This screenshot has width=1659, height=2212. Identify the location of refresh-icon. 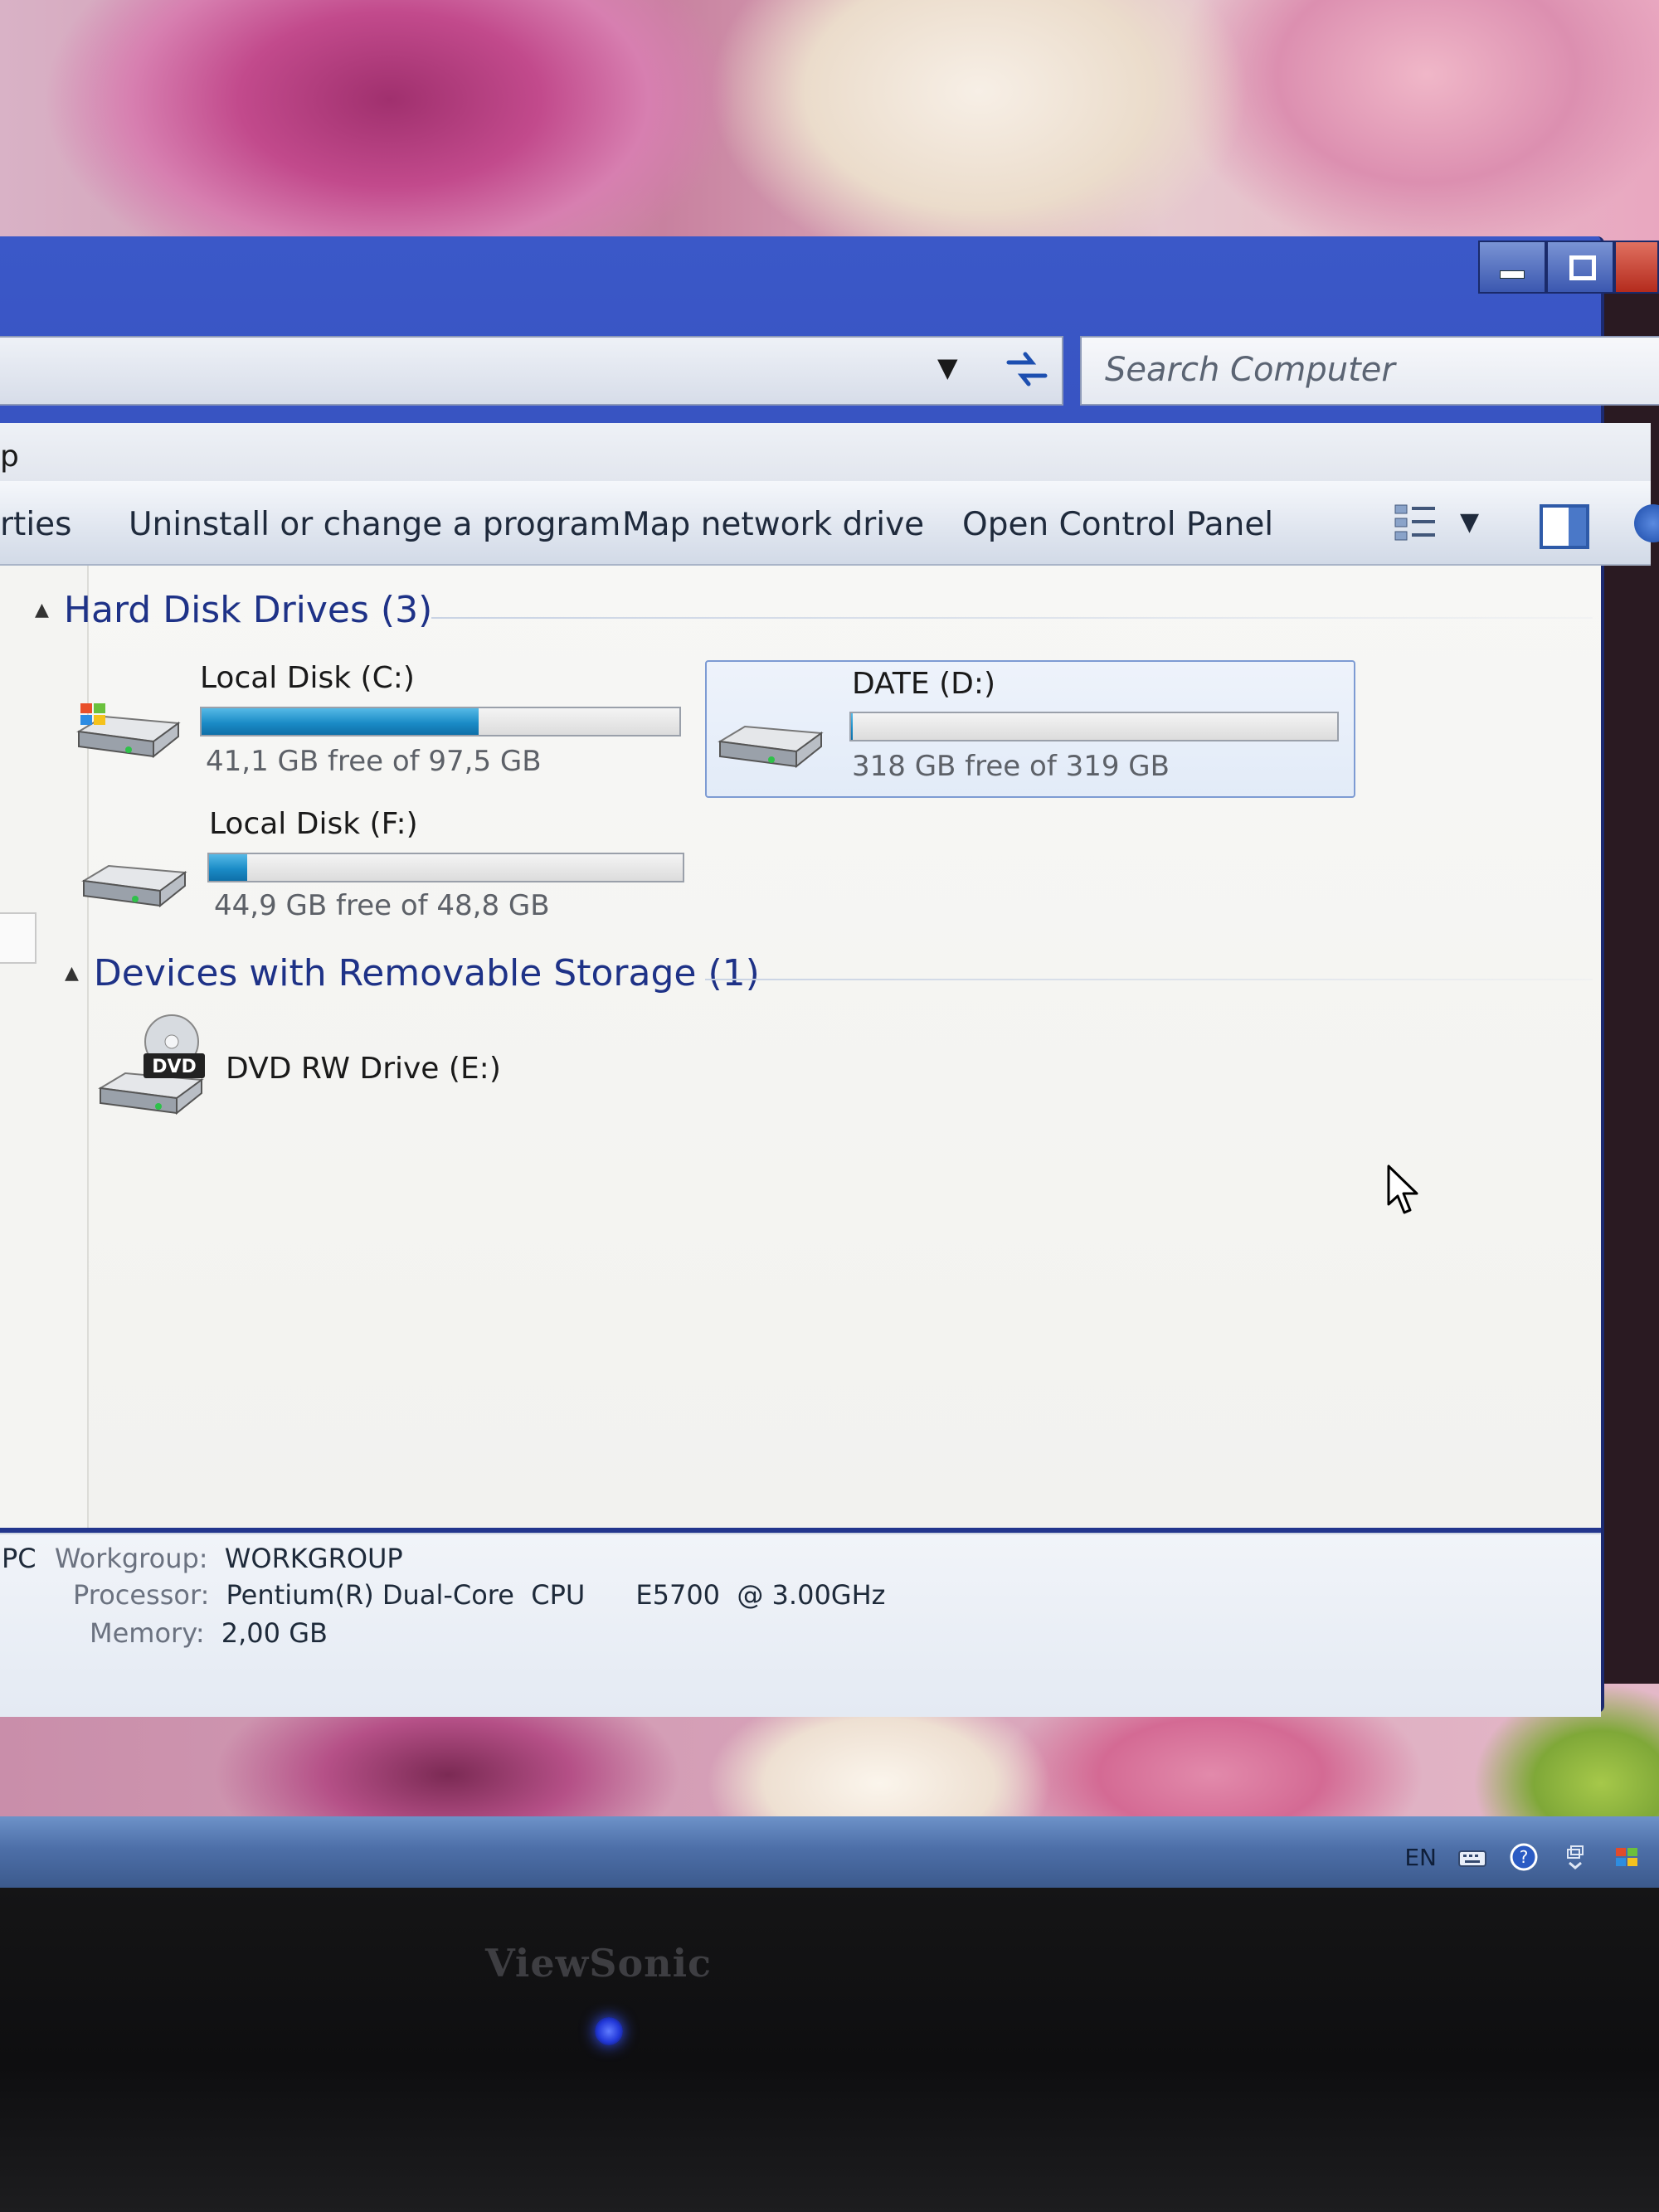
(1027, 369).